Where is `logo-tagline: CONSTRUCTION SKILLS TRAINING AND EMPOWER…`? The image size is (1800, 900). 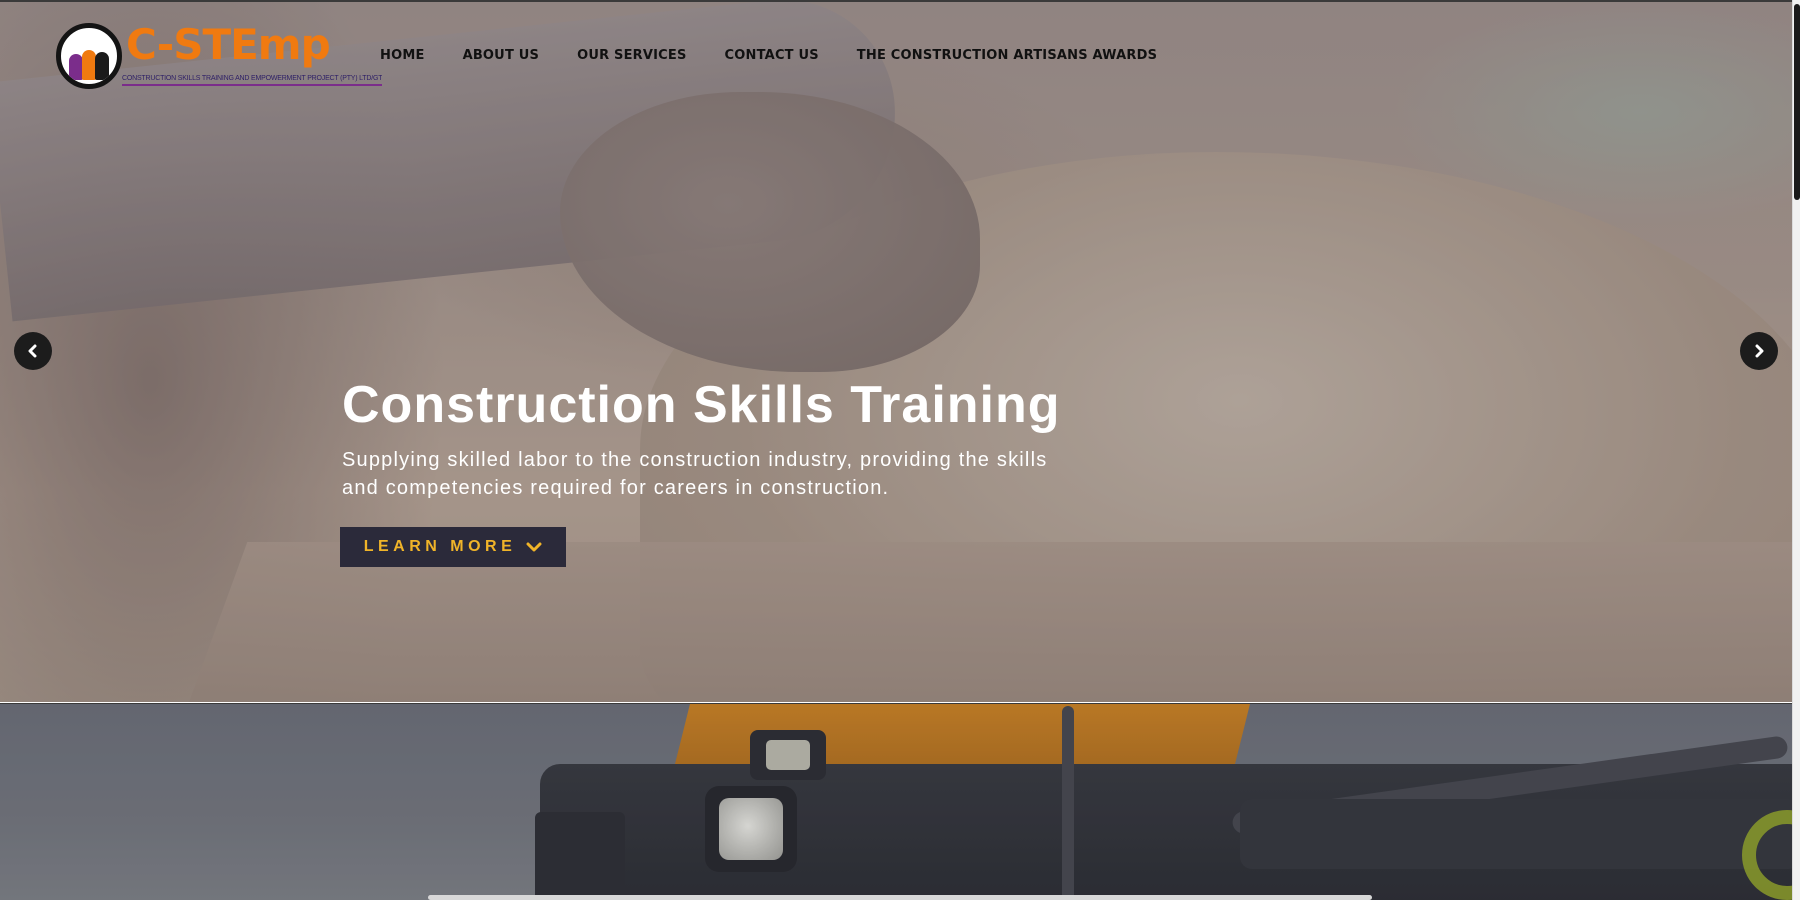
logo-tagline: CONSTRUCTION SKILLS TRAINING AND EMPOWER… is located at coordinates (252, 80).